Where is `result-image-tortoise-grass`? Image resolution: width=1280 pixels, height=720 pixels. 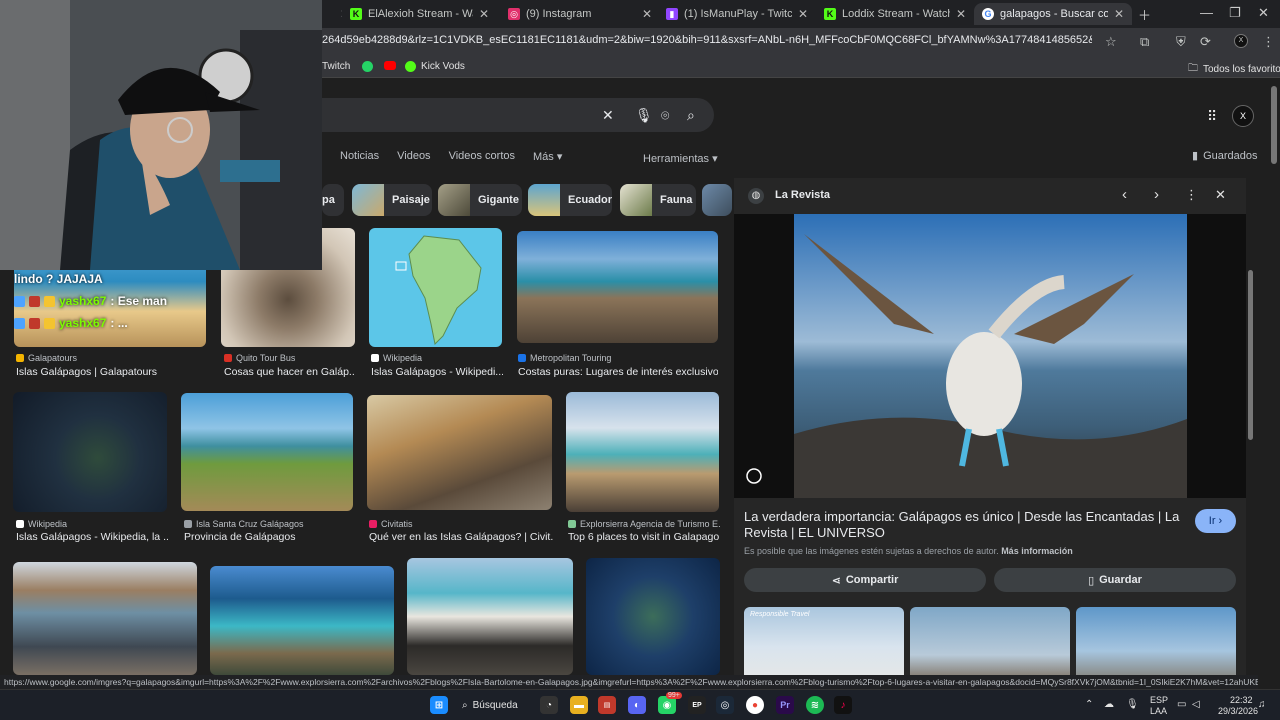 result-image-tortoise-grass is located at coordinates (267, 452).